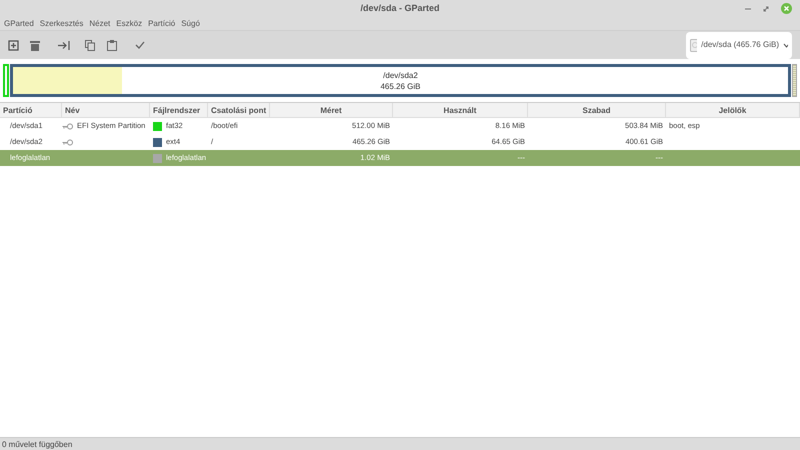 Image resolution: width=800 pixels, height=450 pixels. Describe the element at coordinates (331, 110) in the screenshot. I see `column-header: Méret` at that location.